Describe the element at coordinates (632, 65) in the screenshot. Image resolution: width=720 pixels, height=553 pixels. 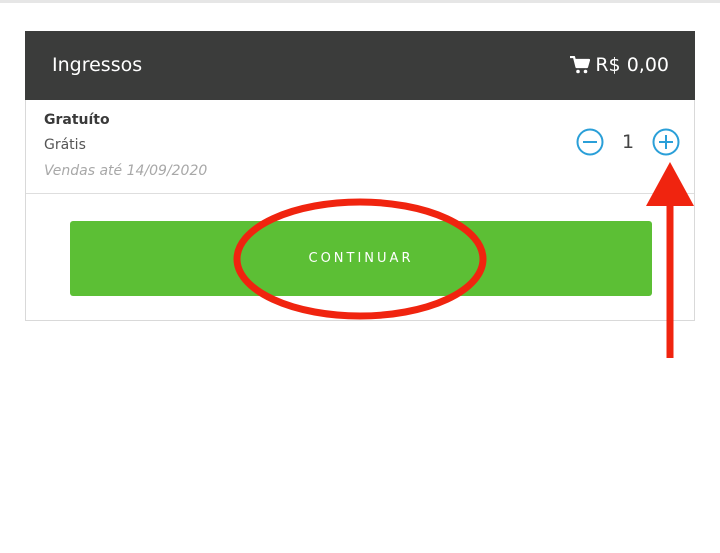
I see `cart-total: R$ 0,00` at that location.